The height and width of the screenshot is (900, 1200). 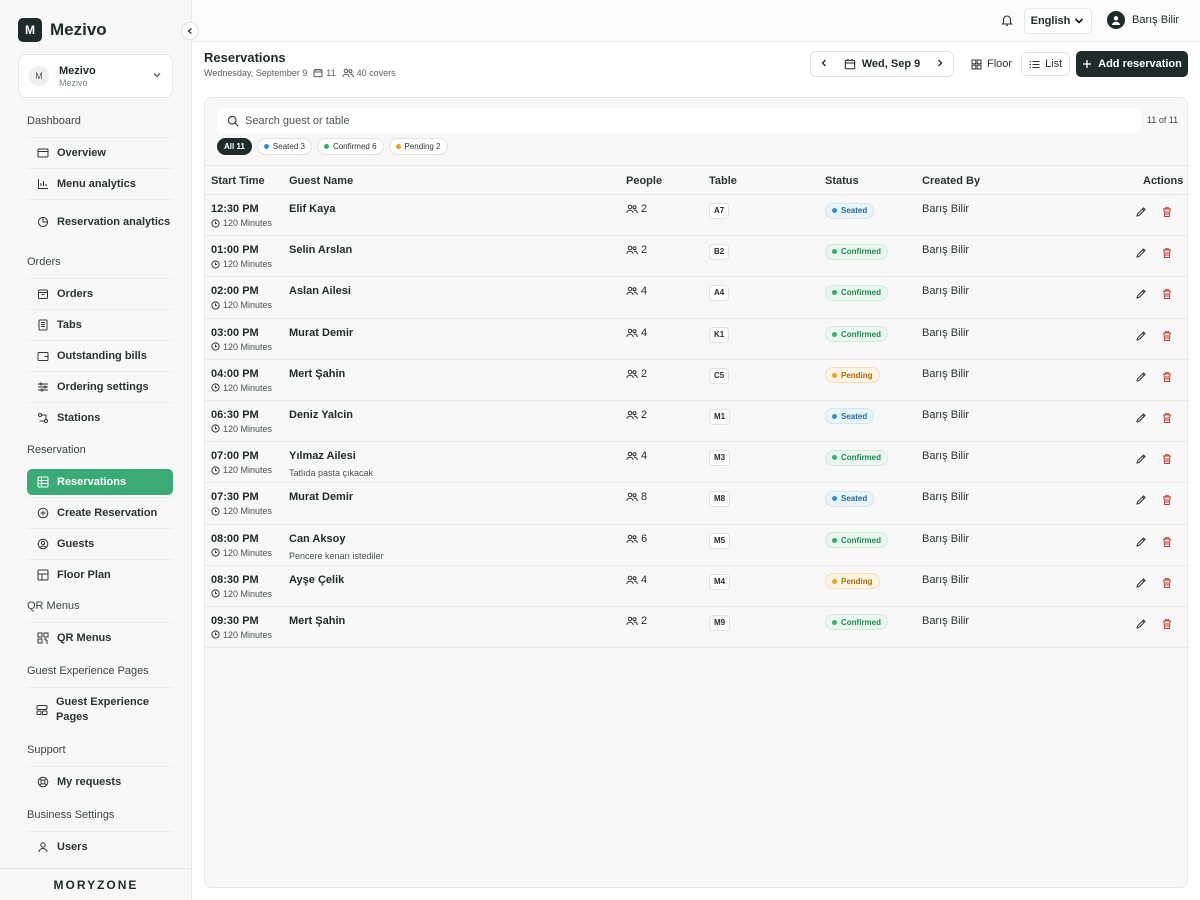 What do you see at coordinates (644, 181) in the screenshot?
I see `column-header: People` at bounding box center [644, 181].